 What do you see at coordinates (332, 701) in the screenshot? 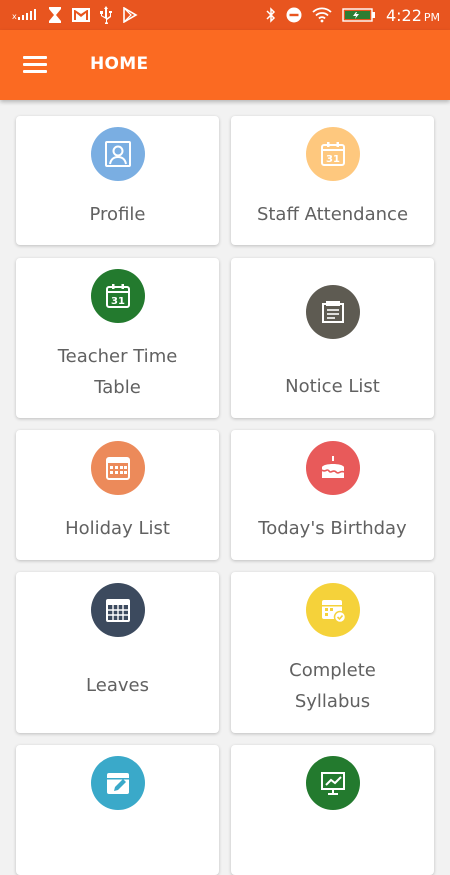
I see `tile-label: Syllabus` at bounding box center [332, 701].